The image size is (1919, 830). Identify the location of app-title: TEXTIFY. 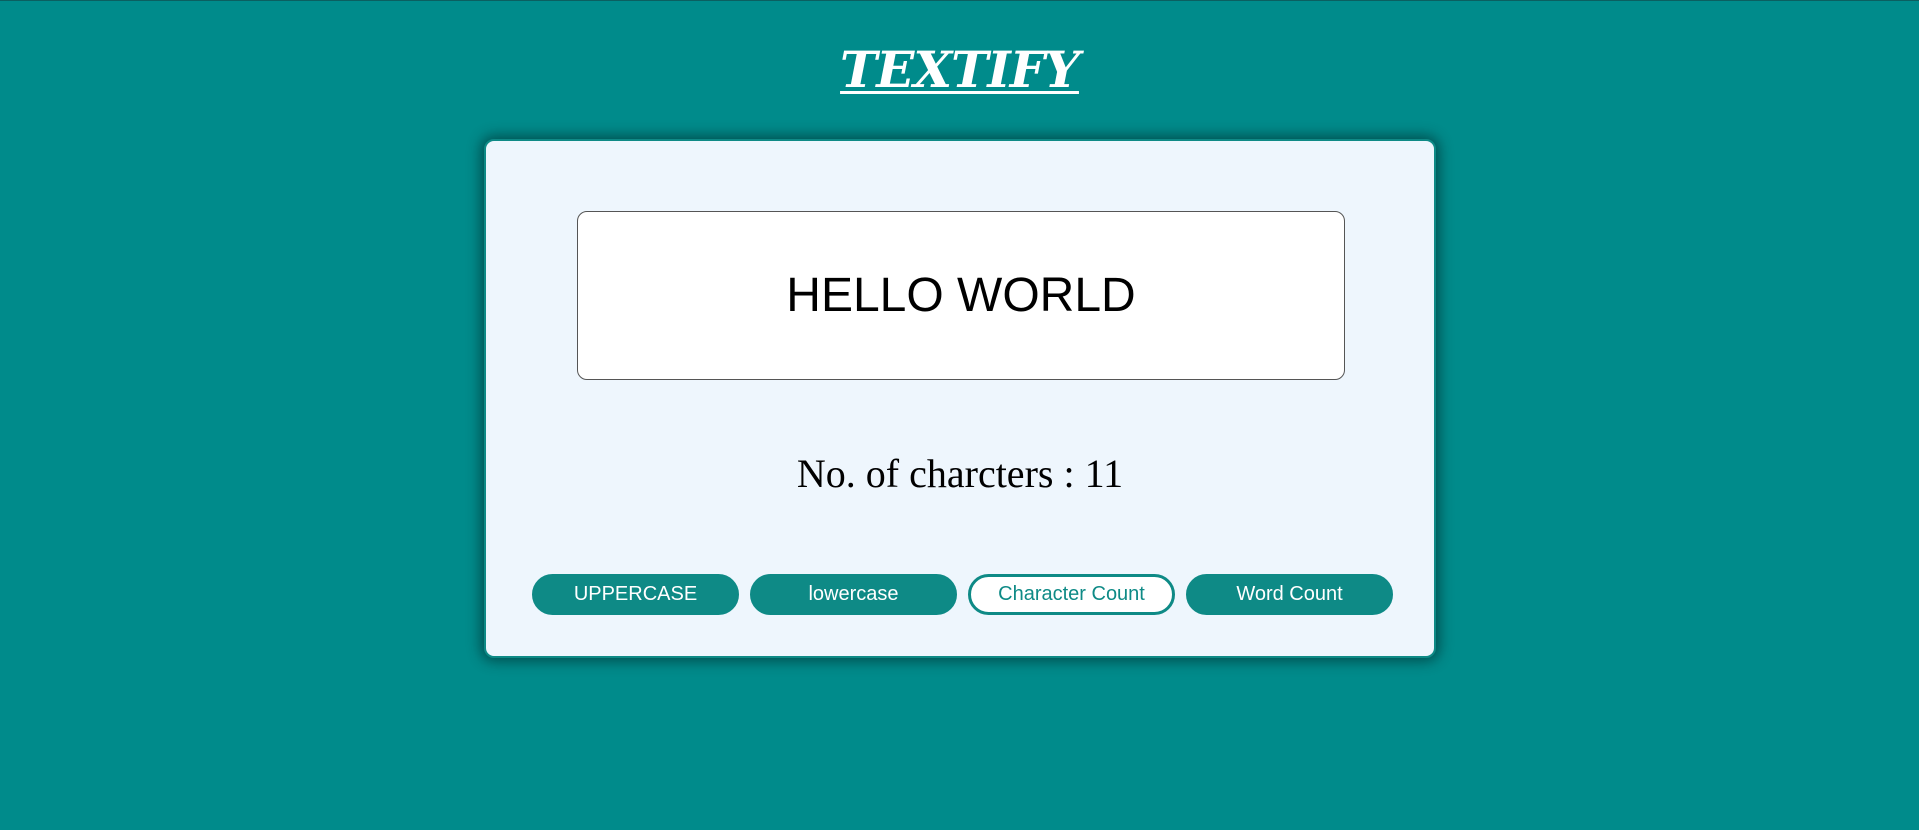
(960, 69).